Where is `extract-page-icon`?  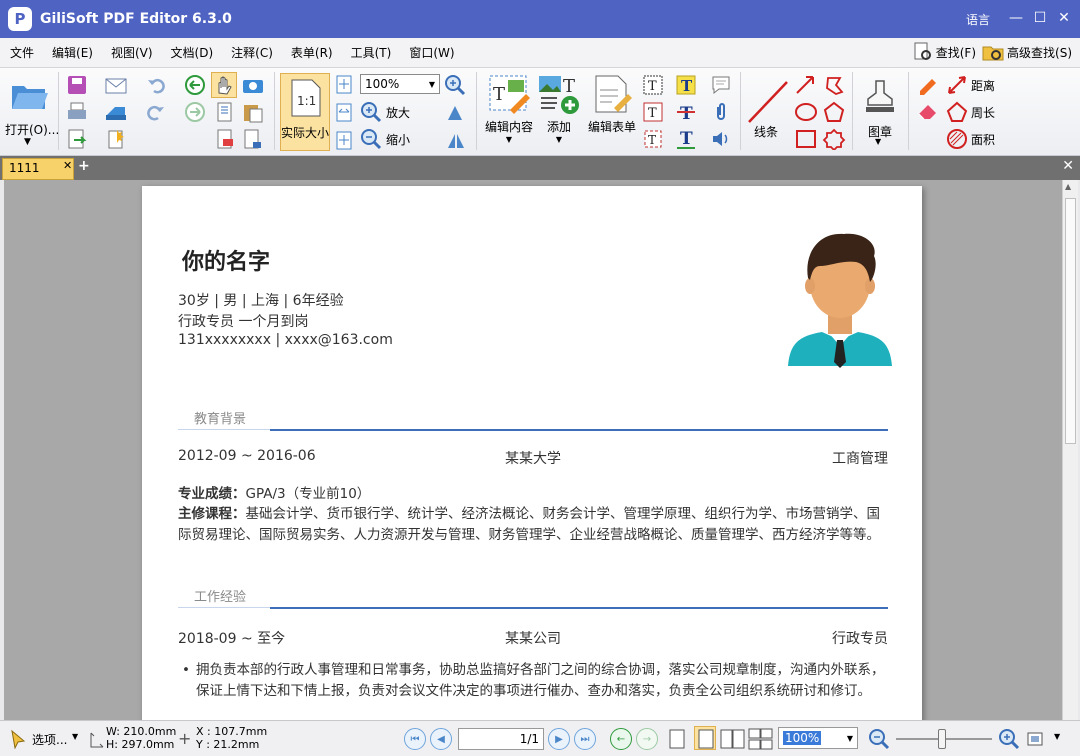
extract-page-icon is located at coordinates (225, 139).